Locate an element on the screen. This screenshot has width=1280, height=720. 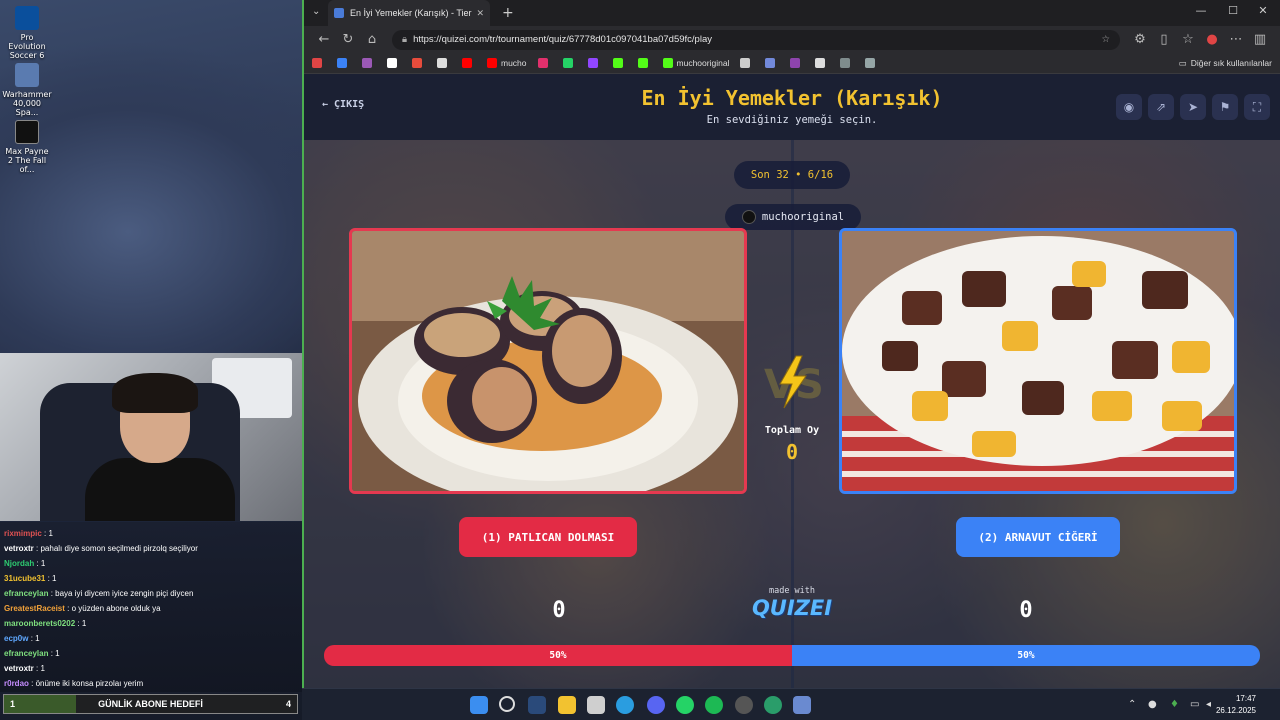
share-button: ⇗ is located at coordinates (1161, 107).